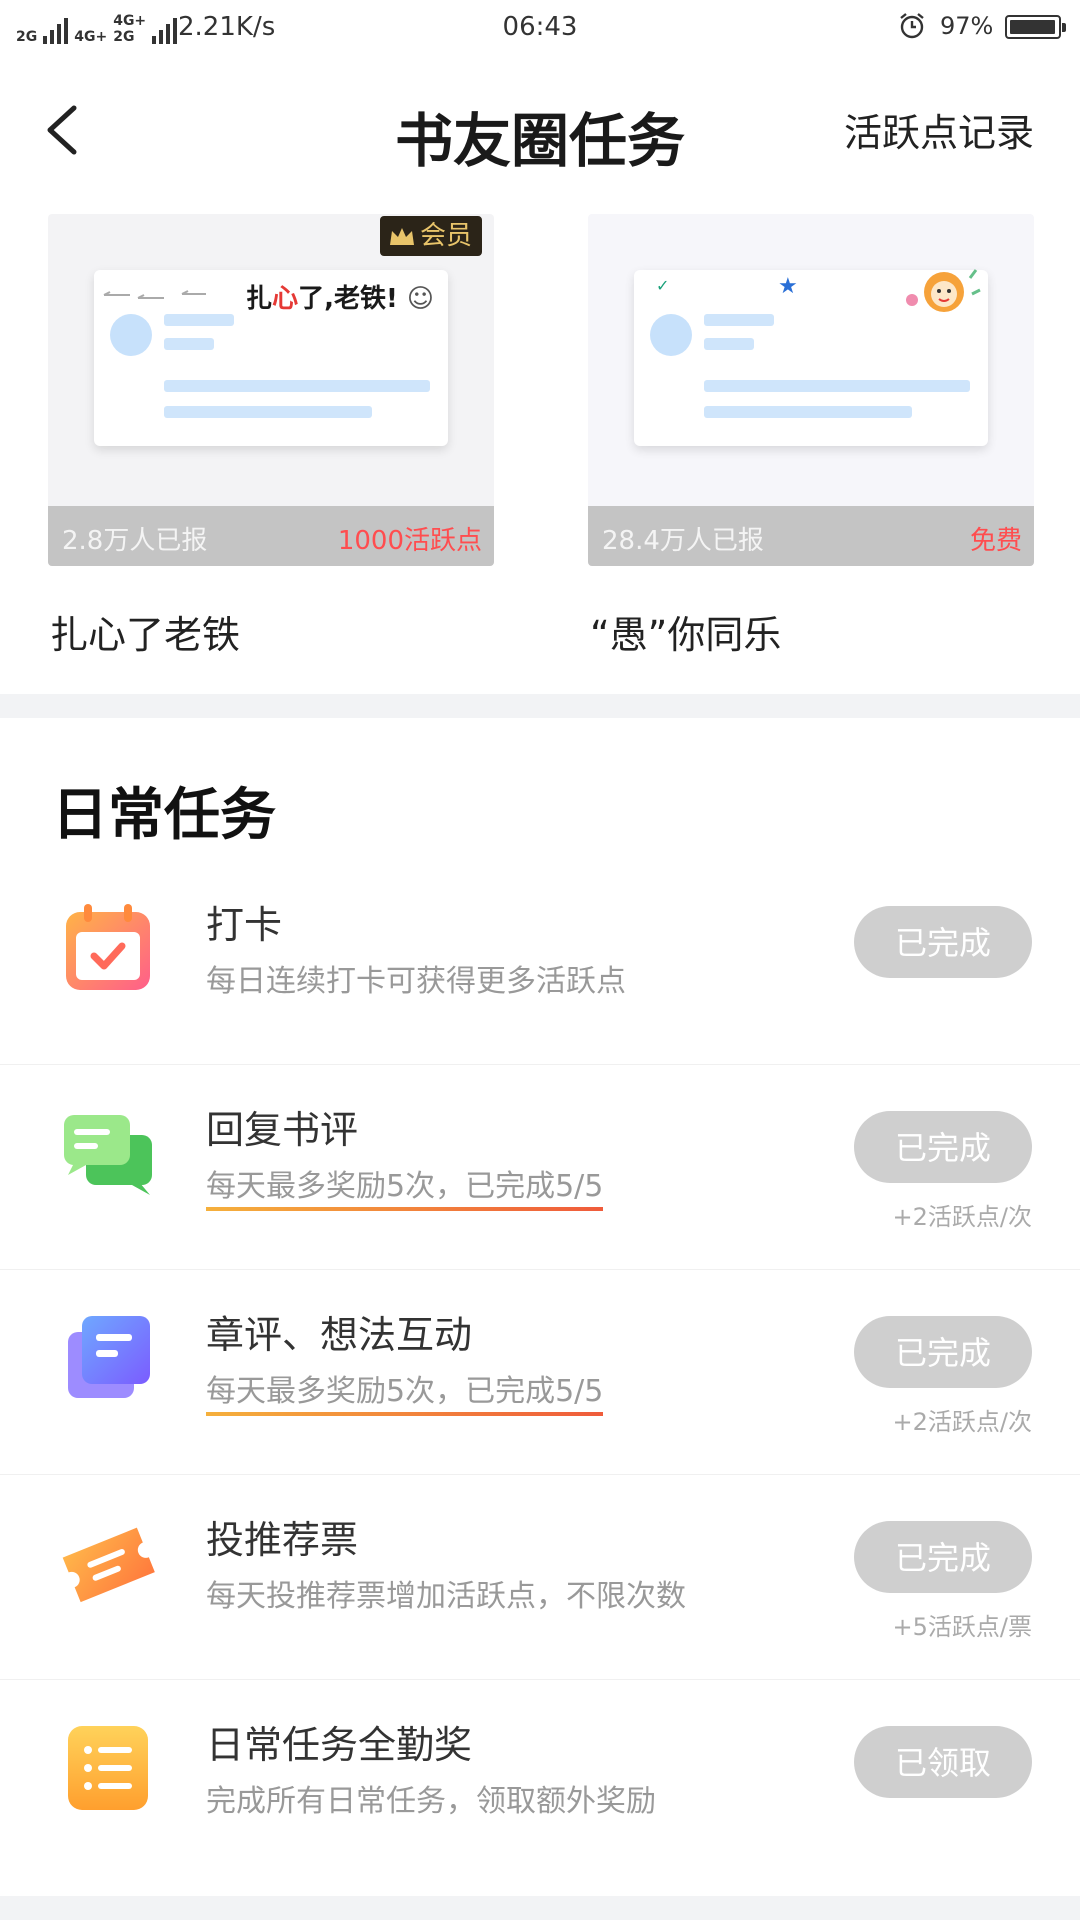  I want to click on sticker-caption-highlight: 心, so click(285, 299).